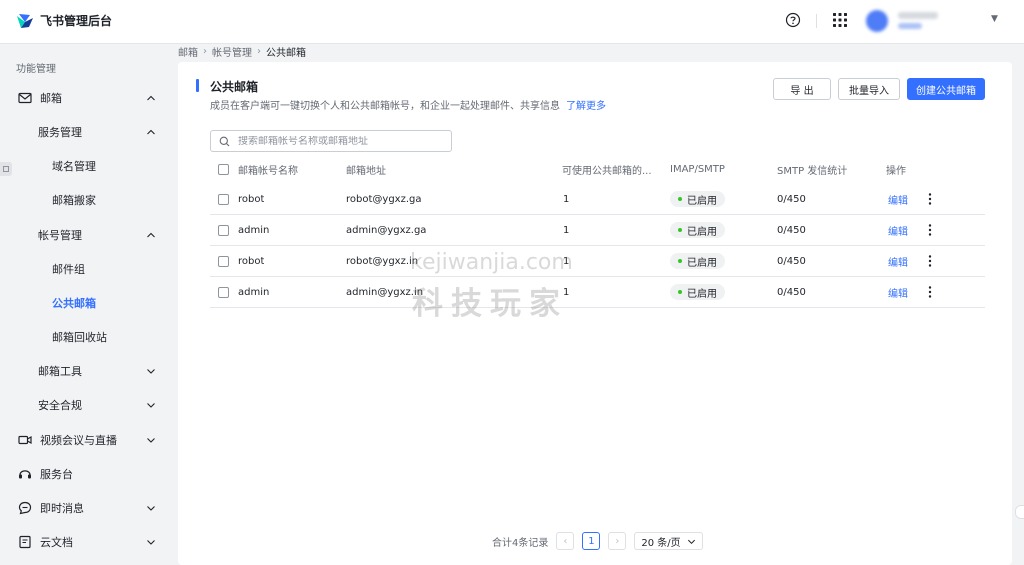  Describe the element at coordinates (918, 15) in the screenshot. I see `user-name-blurred` at that location.